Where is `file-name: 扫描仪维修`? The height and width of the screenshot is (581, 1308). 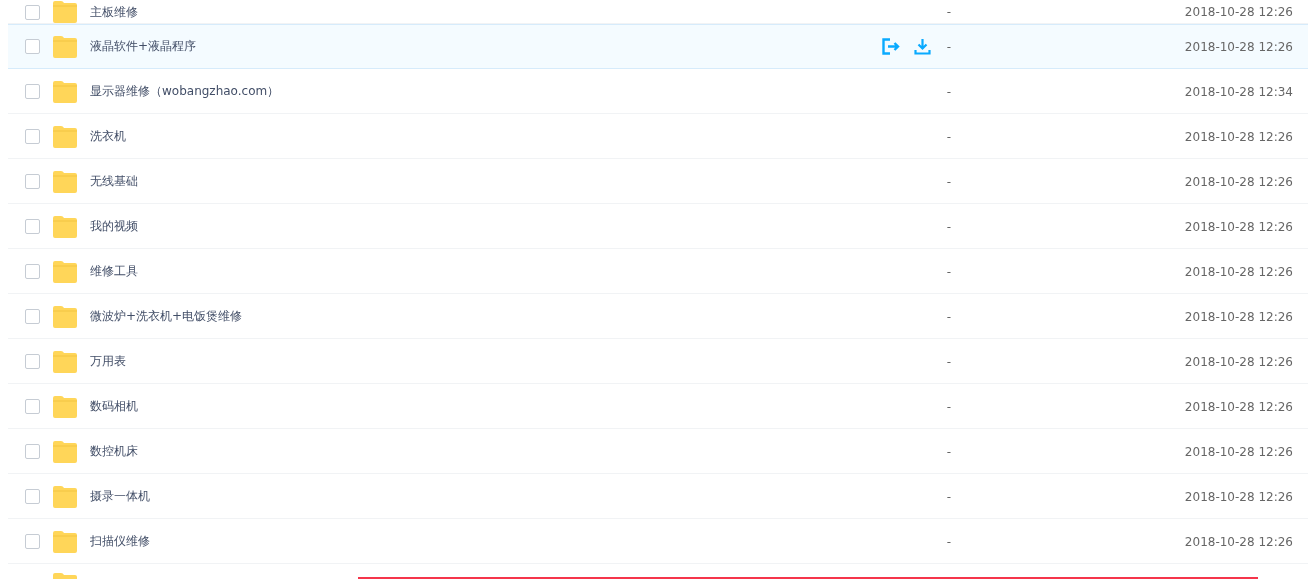 file-name: 扫描仪维修 is located at coordinates (485, 541).